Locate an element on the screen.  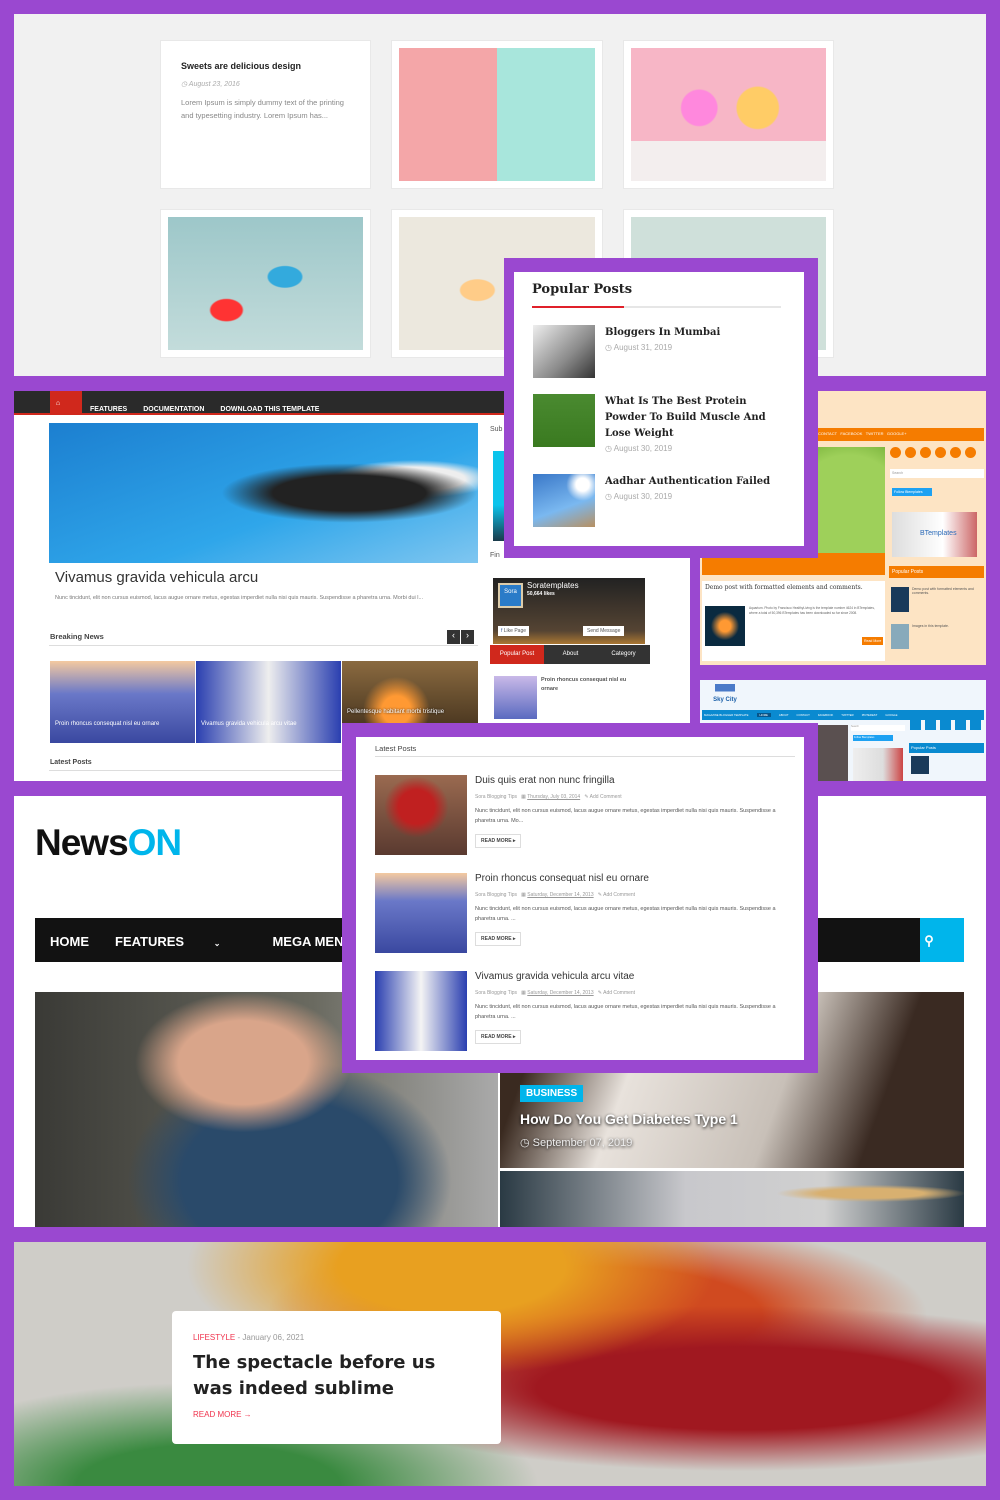
gallery-card-headphones is located at coordinates (497, 114).